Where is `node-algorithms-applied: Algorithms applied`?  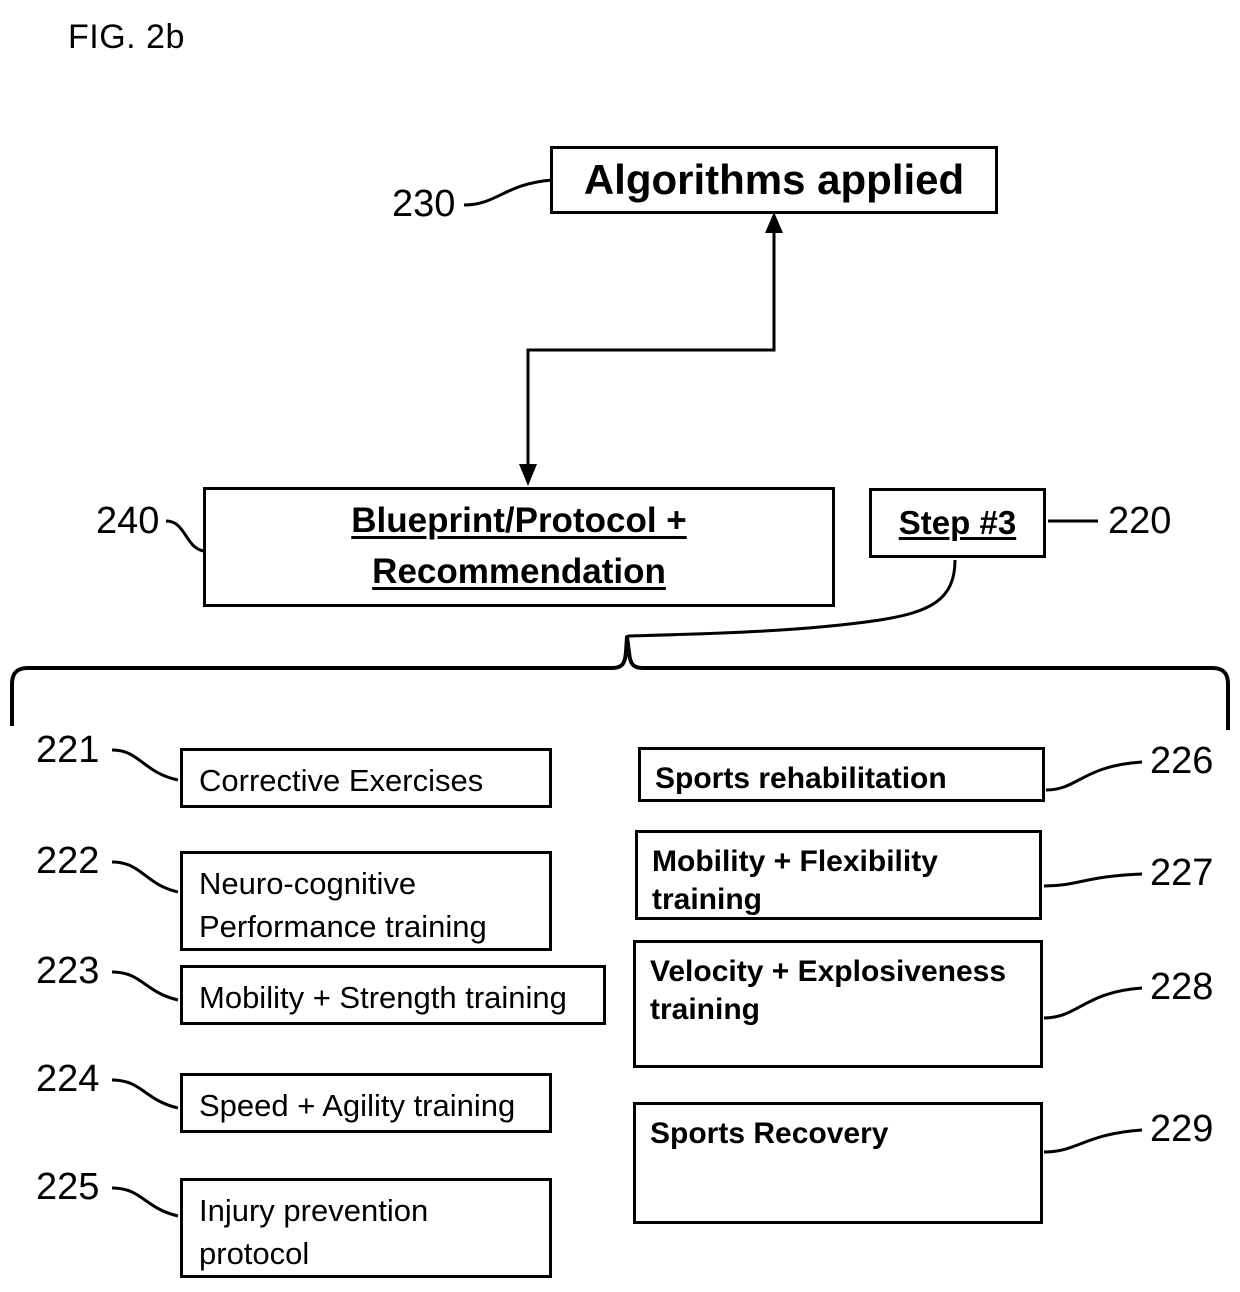 node-algorithms-applied: Algorithms applied is located at coordinates (774, 180).